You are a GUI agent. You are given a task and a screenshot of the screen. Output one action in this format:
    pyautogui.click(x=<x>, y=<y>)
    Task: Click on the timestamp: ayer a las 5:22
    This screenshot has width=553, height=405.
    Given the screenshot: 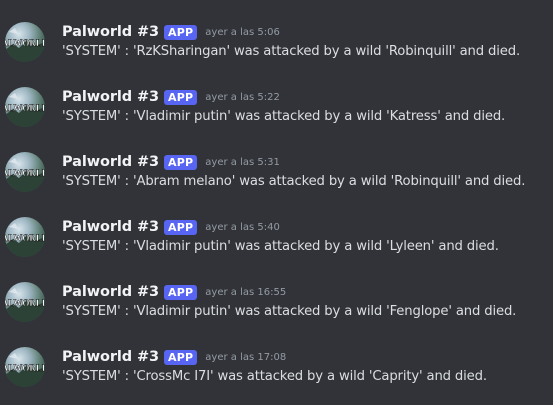 What is the action you would take?
    pyautogui.click(x=242, y=97)
    